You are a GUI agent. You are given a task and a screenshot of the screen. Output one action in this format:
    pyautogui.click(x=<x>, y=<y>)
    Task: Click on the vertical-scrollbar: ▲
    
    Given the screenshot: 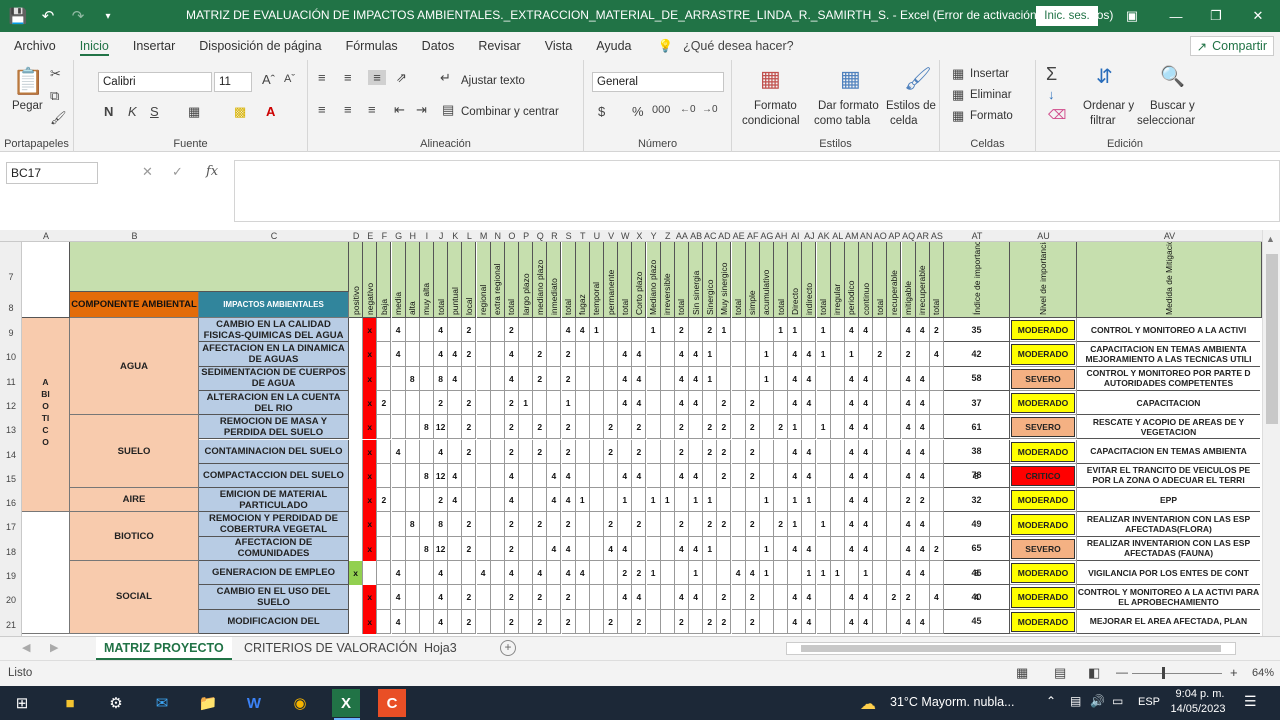 What is the action you would take?
    pyautogui.click(x=1271, y=433)
    